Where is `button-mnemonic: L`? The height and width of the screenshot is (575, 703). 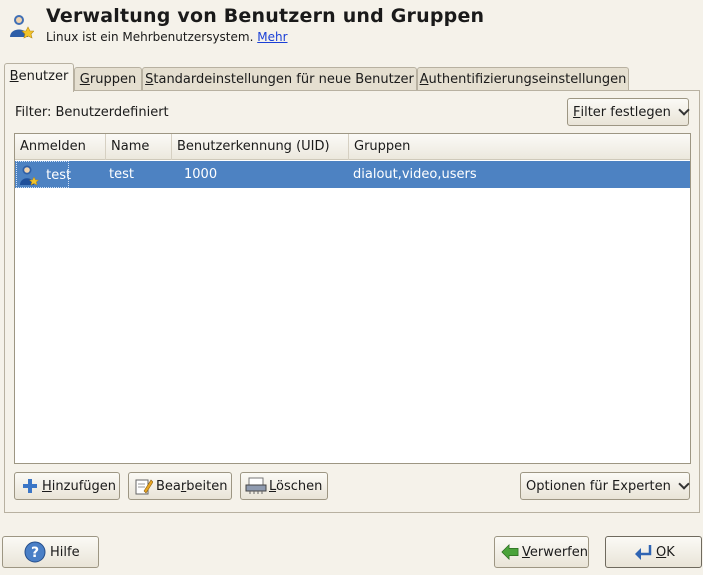 button-mnemonic: L is located at coordinates (273, 486).